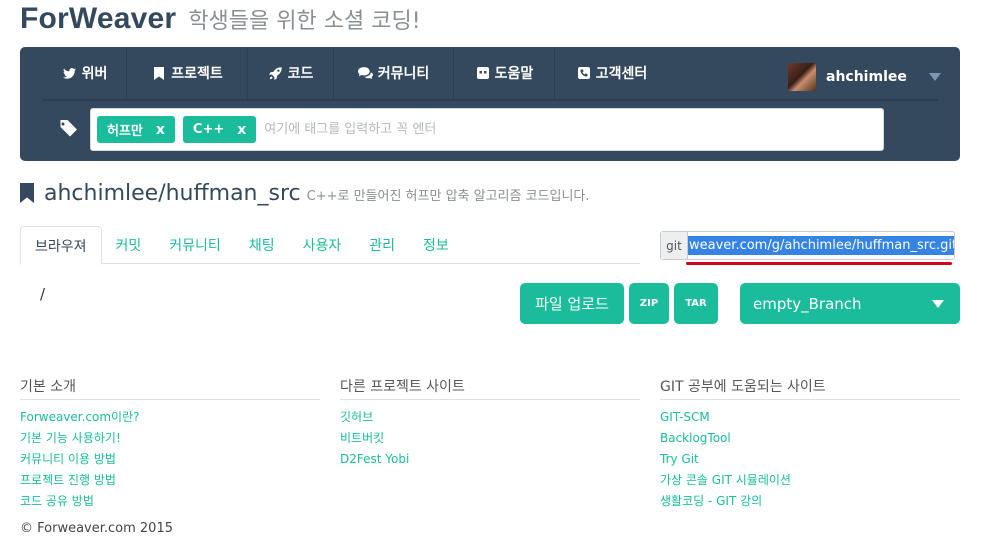  What do you see at coordinates (69, 129) in the screenshot?
I see `tag-icon` at bounding box center [69, 129].